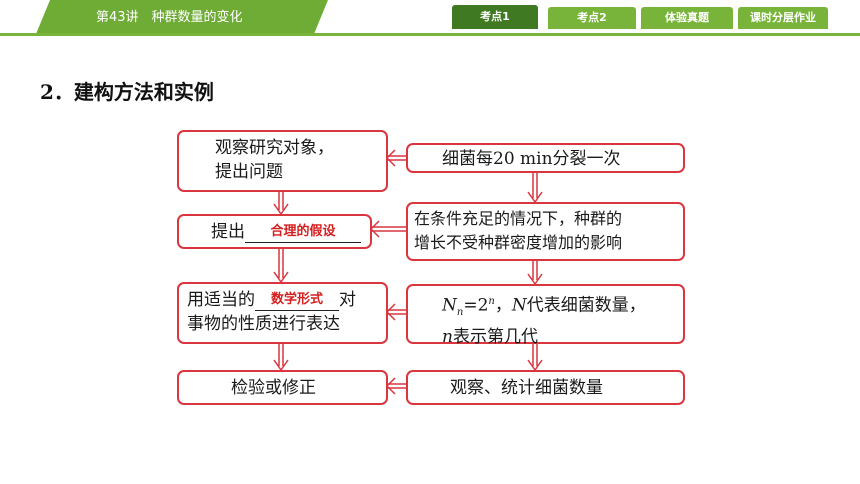 The width and height of the screenshot is (860, 484). What do you see at coordinates (531, 159) in the screenshot?
I see `right-step1-text: 细菌每20 min分裂一次` at bounding box center [531, 159].